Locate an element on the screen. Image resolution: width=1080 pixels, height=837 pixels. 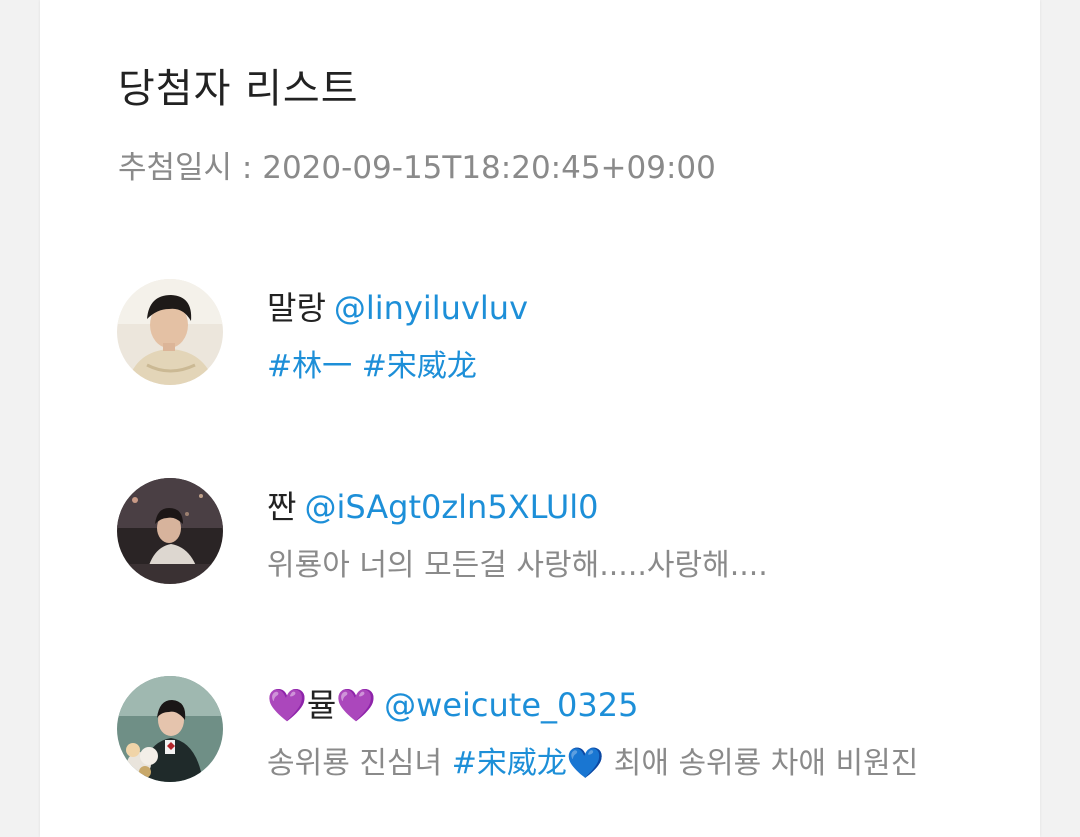
winner-name: 짠 is located at coordinates (282, 507).